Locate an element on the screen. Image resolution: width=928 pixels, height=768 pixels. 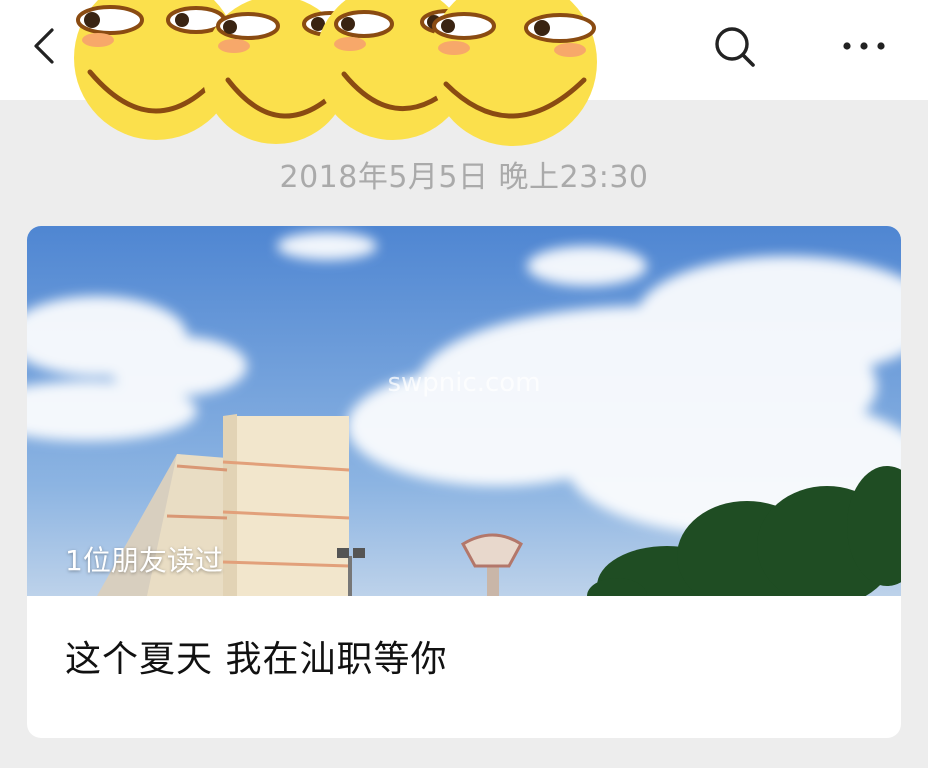
search-icon is located at coordinates (735, 47).